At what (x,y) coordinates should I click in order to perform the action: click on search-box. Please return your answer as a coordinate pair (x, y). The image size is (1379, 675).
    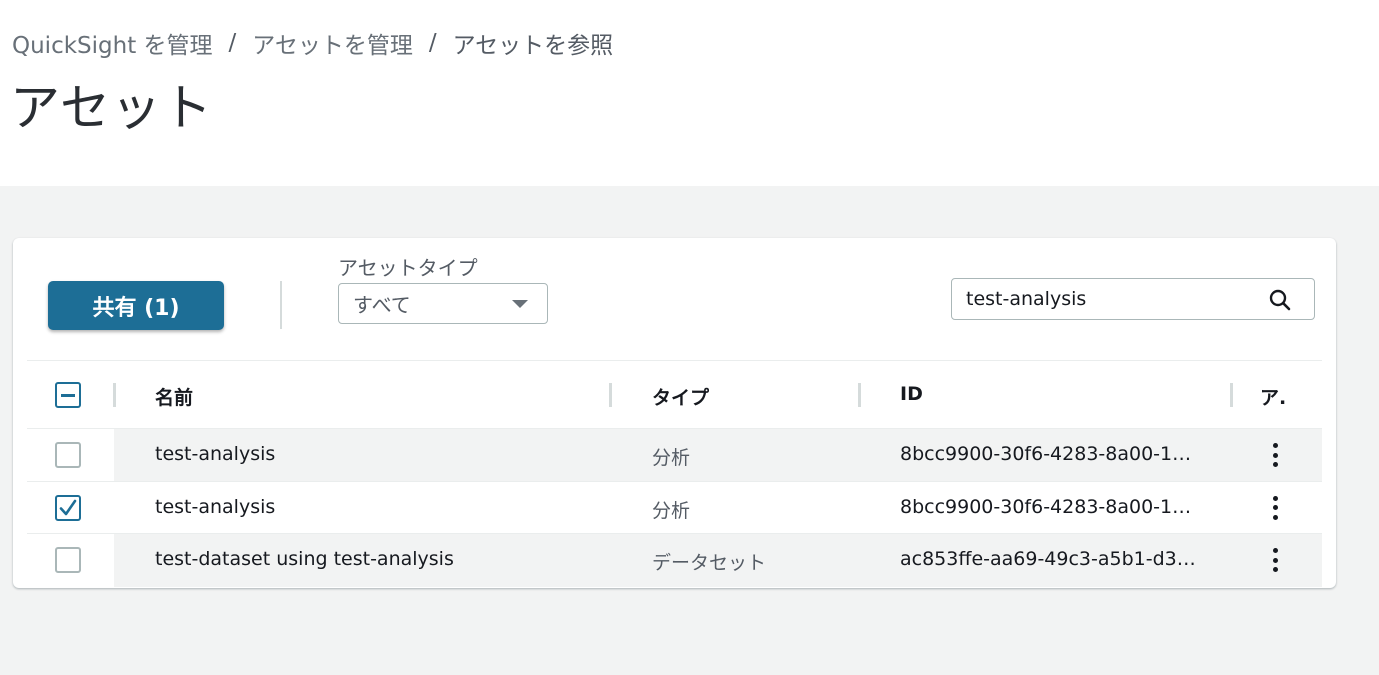
    Looking at the image, I should click on (1133, 299).